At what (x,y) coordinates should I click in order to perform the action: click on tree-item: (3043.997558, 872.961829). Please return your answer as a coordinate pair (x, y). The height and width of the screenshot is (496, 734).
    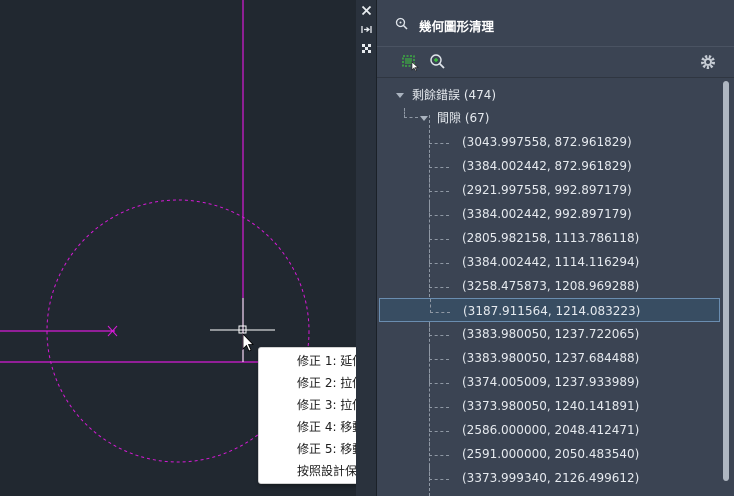
    Looking at the image, I should click on (548, 142).